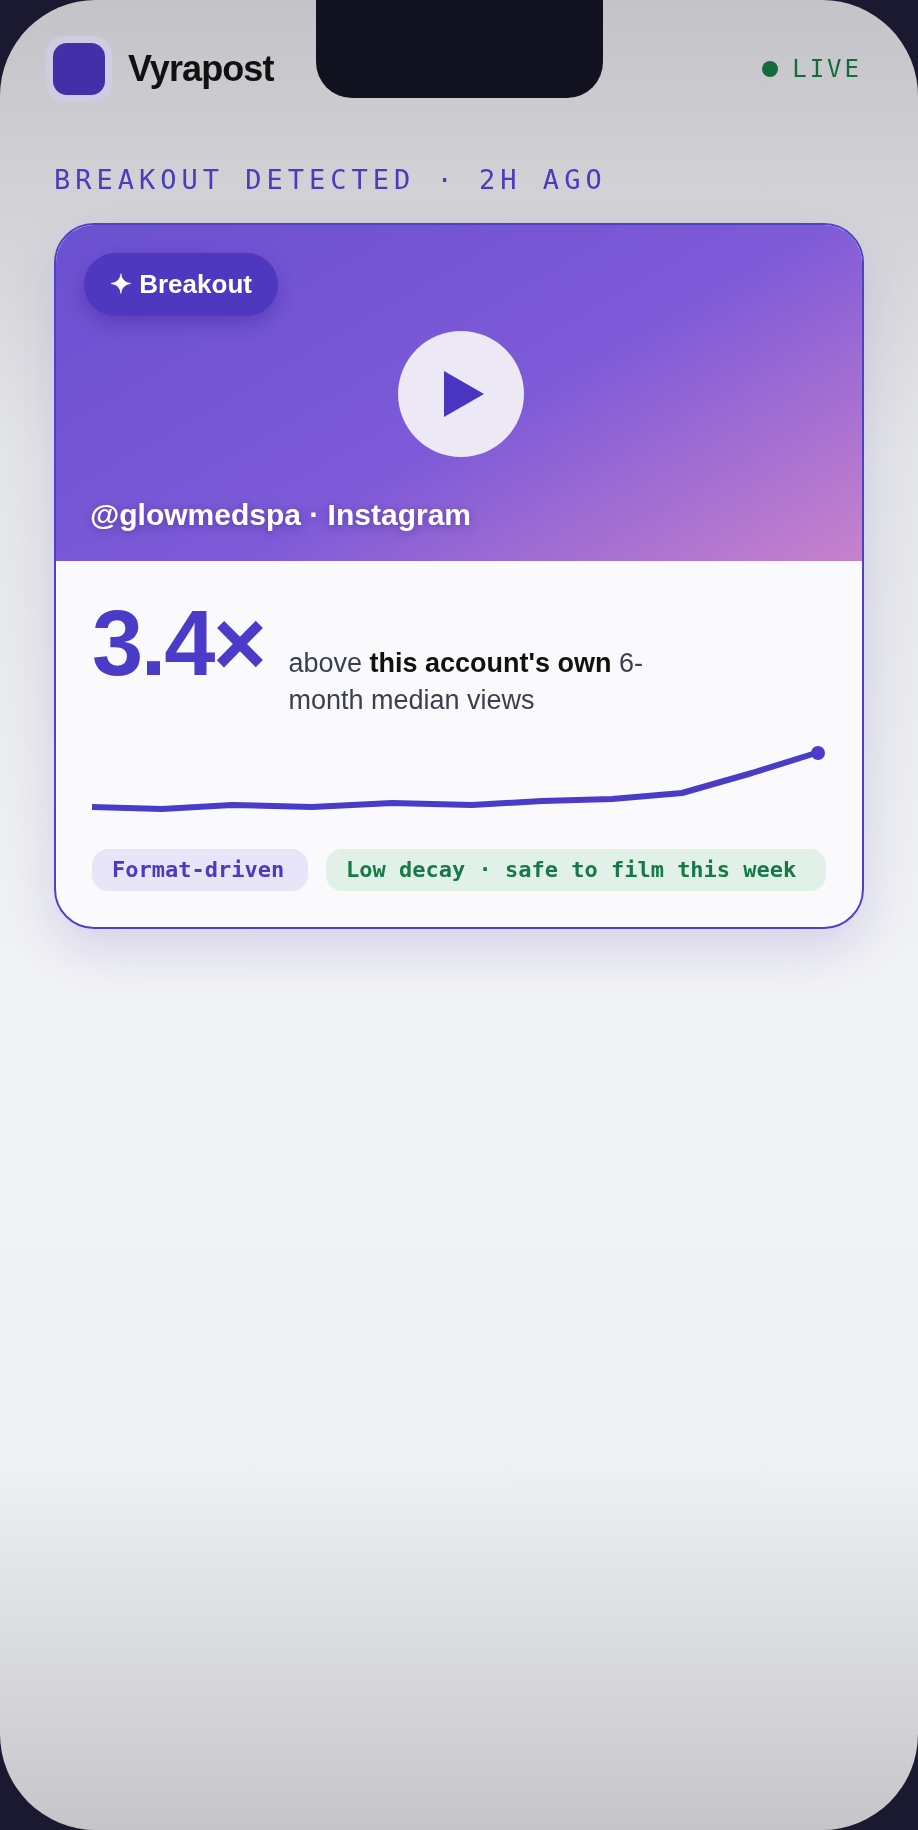  What do you see at coordinates (201, 69) in the screenshot?
I see `app-name: Vyrapost` at bounding box center [201, 69].